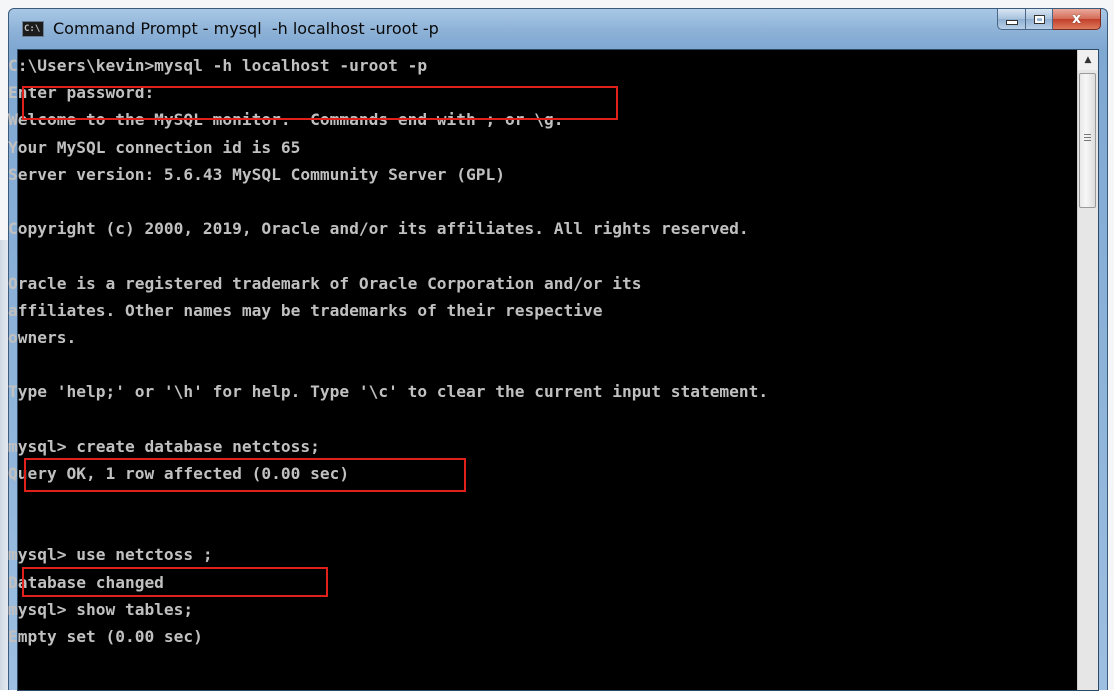  I want to click on scrollbar-thumb, so click(1087, 140).